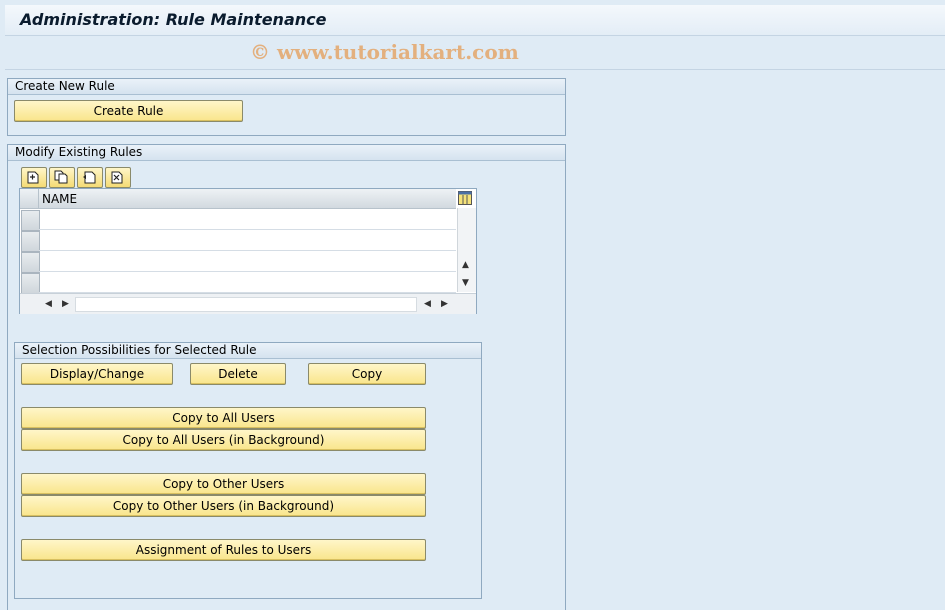  I want to click on watermark: © www.tutorialkart.com, so click(384, 52).